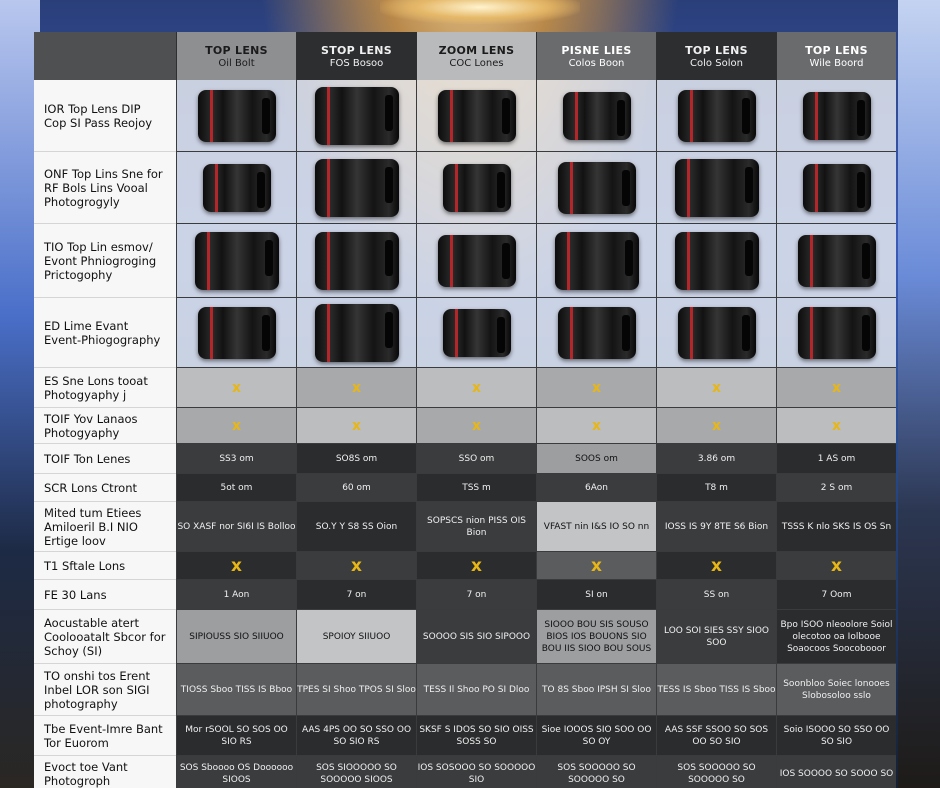  Describe the element at coordinates (236, 637) in the screenshot. I see `table-cell: SIPIOUSS SIO SIIUOO` at that location.